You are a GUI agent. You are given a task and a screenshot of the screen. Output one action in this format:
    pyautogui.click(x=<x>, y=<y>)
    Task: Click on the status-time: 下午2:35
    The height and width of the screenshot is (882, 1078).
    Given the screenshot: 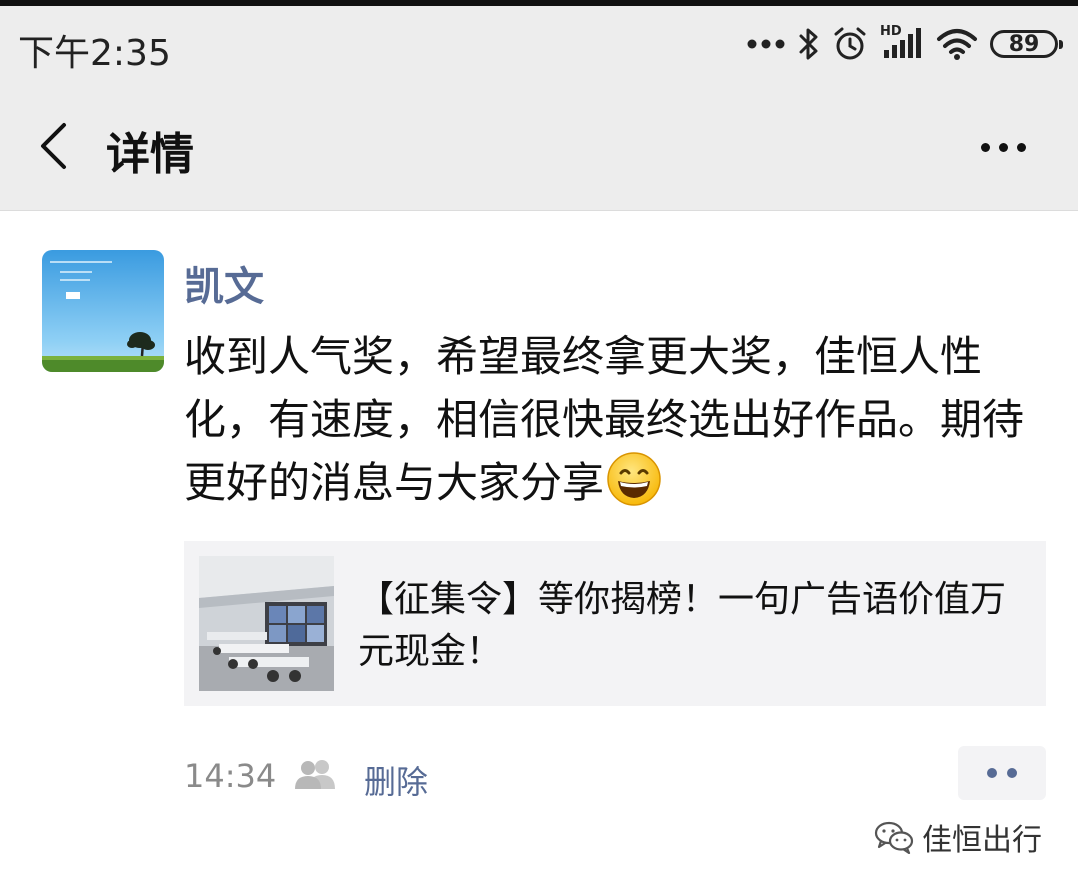 What is the action you would take?
    pyautogui.click(x=94, y=53)
    